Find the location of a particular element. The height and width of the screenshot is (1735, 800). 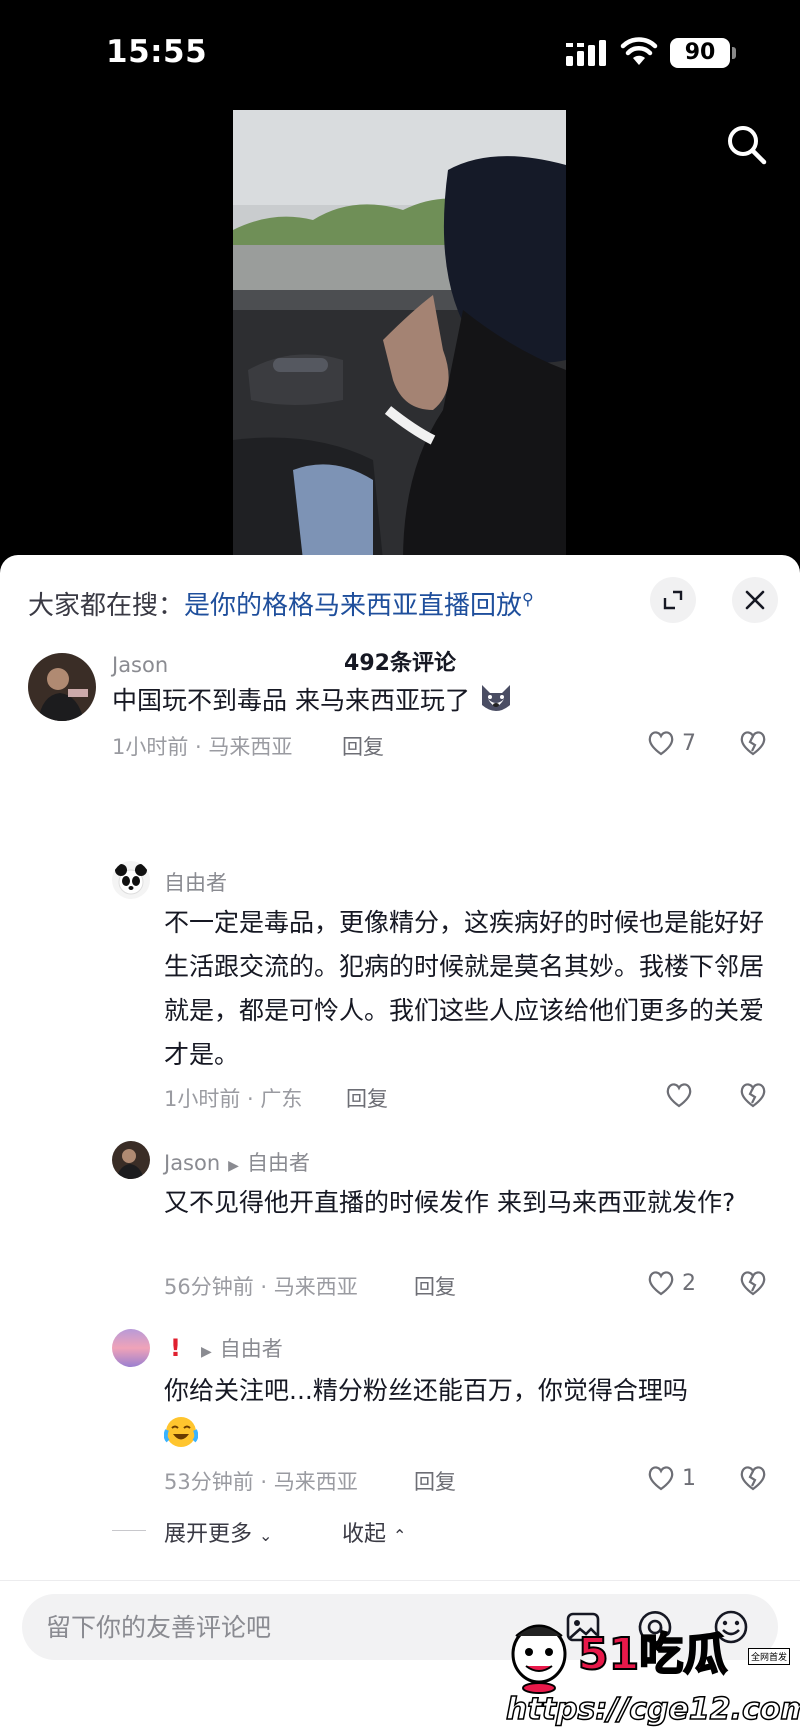

expand-icon is located at coordinates (673, 600).